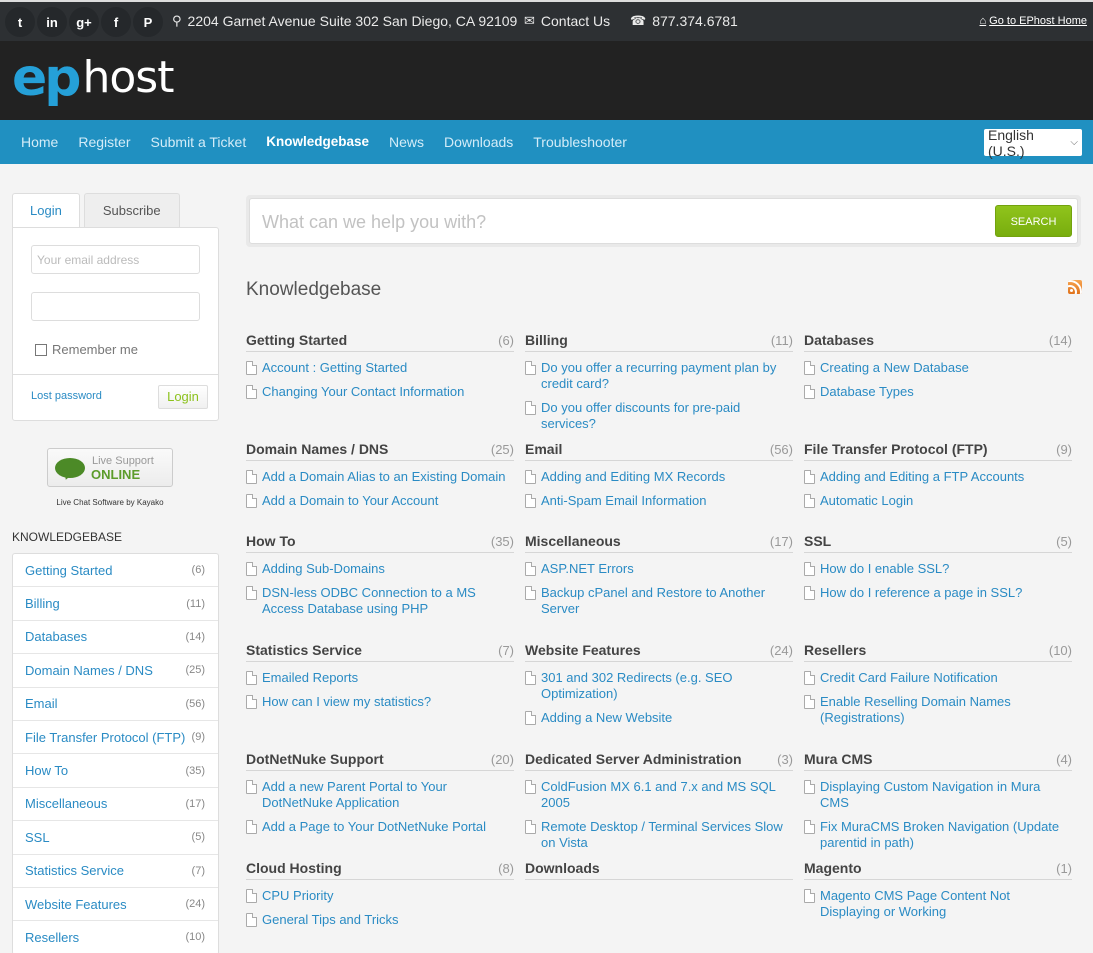 The image size is (1093, 953). What do you see at coordinates (183, 397) in the screenshot?
I see `login-button: Login` at bounding box center [183, 397].